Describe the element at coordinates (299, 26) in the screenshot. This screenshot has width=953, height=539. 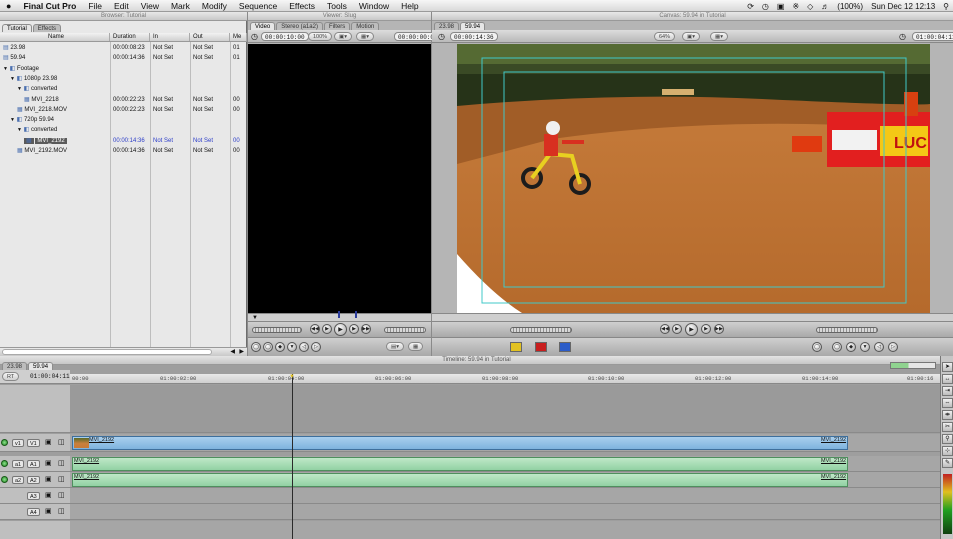
I see `tab-stereo: Stereo (a1a2)` at that location.